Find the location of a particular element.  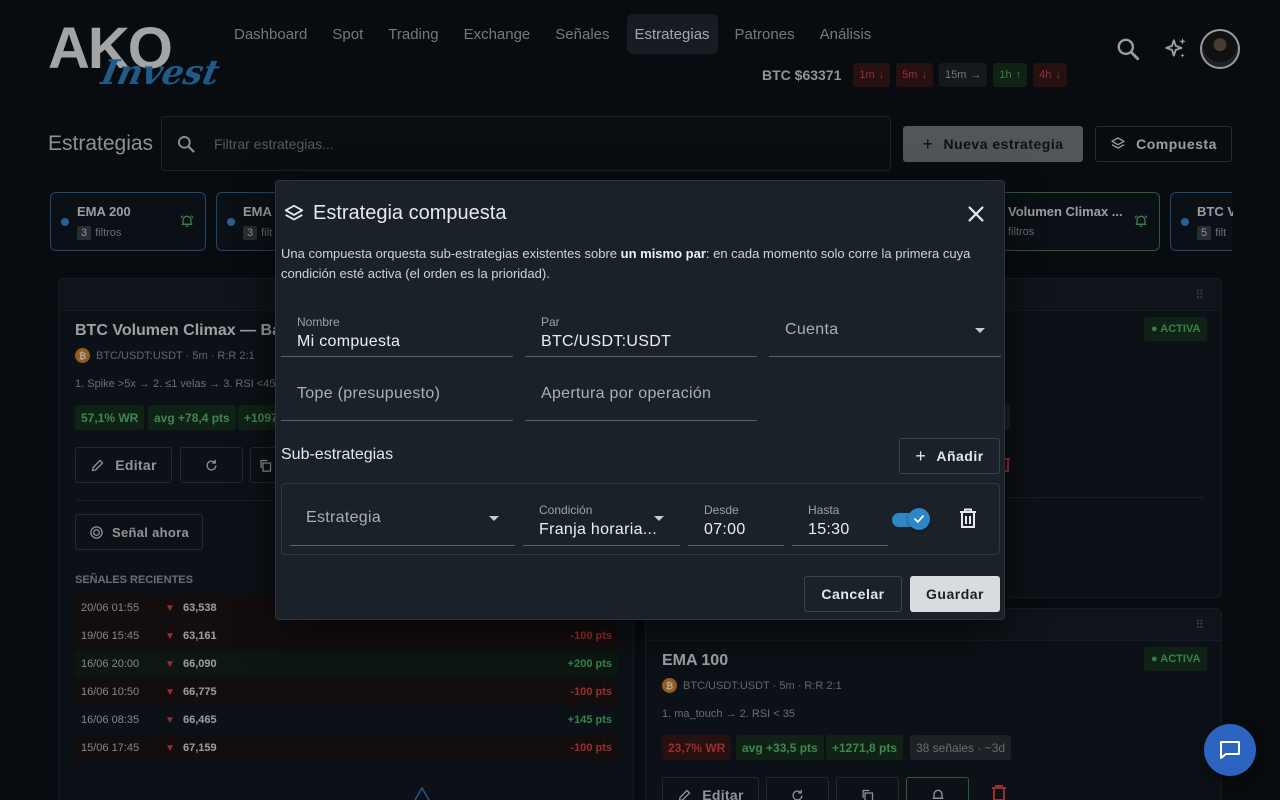

save-button: Guardar is located at coordinates (955, 594).